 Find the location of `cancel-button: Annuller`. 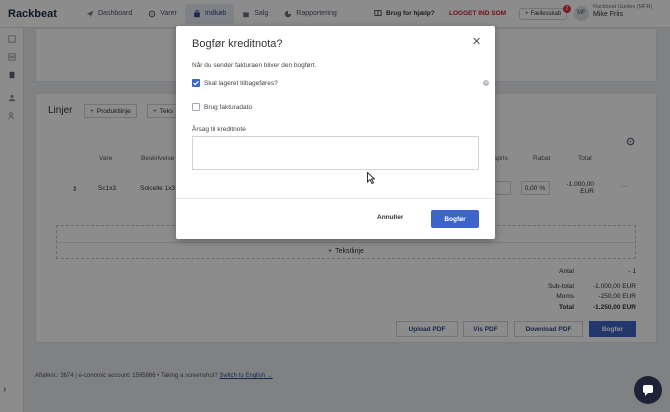

cancel-button: Annuller is located at coordinates (390, 217).